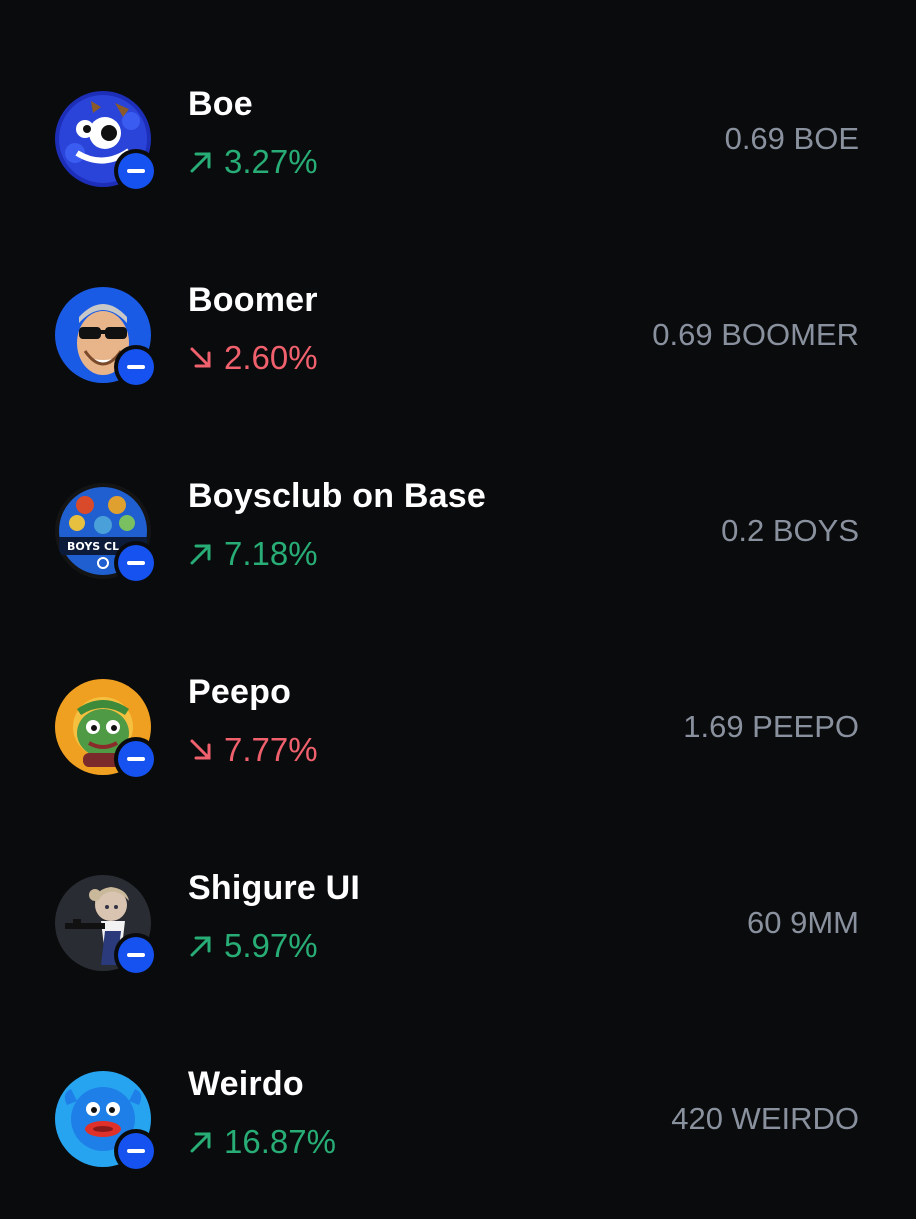  What do you see at coordinates (271, 553) in the screenshot?
I see `asset-change-value: 7.18%` at bounding box center [271, 553].